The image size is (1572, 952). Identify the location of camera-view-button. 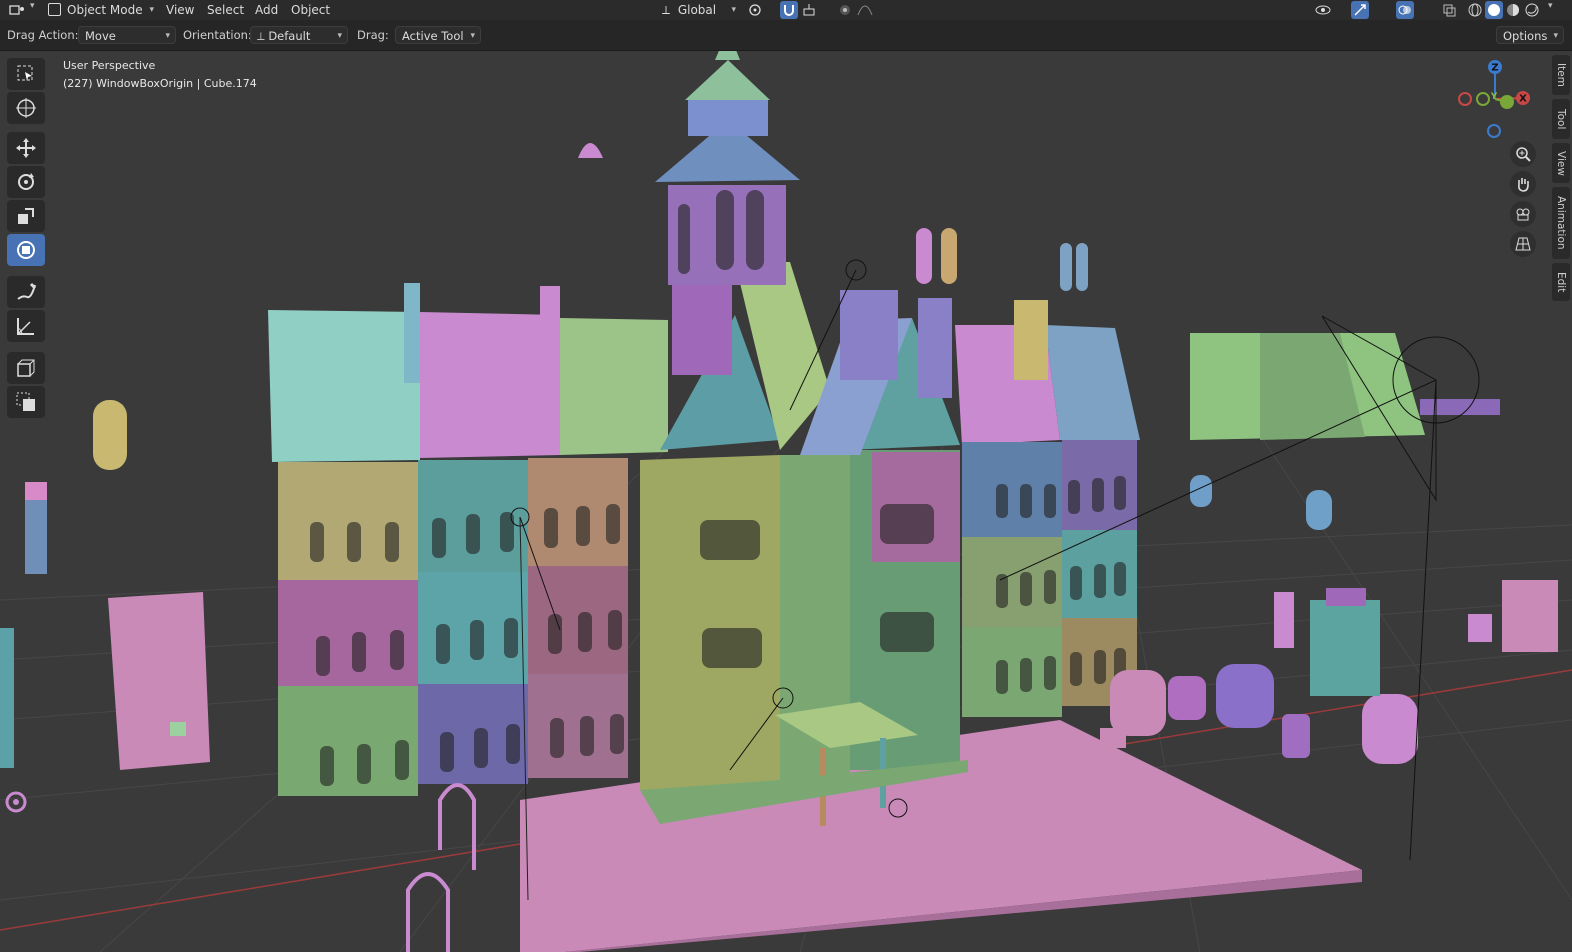
(1523, 214).